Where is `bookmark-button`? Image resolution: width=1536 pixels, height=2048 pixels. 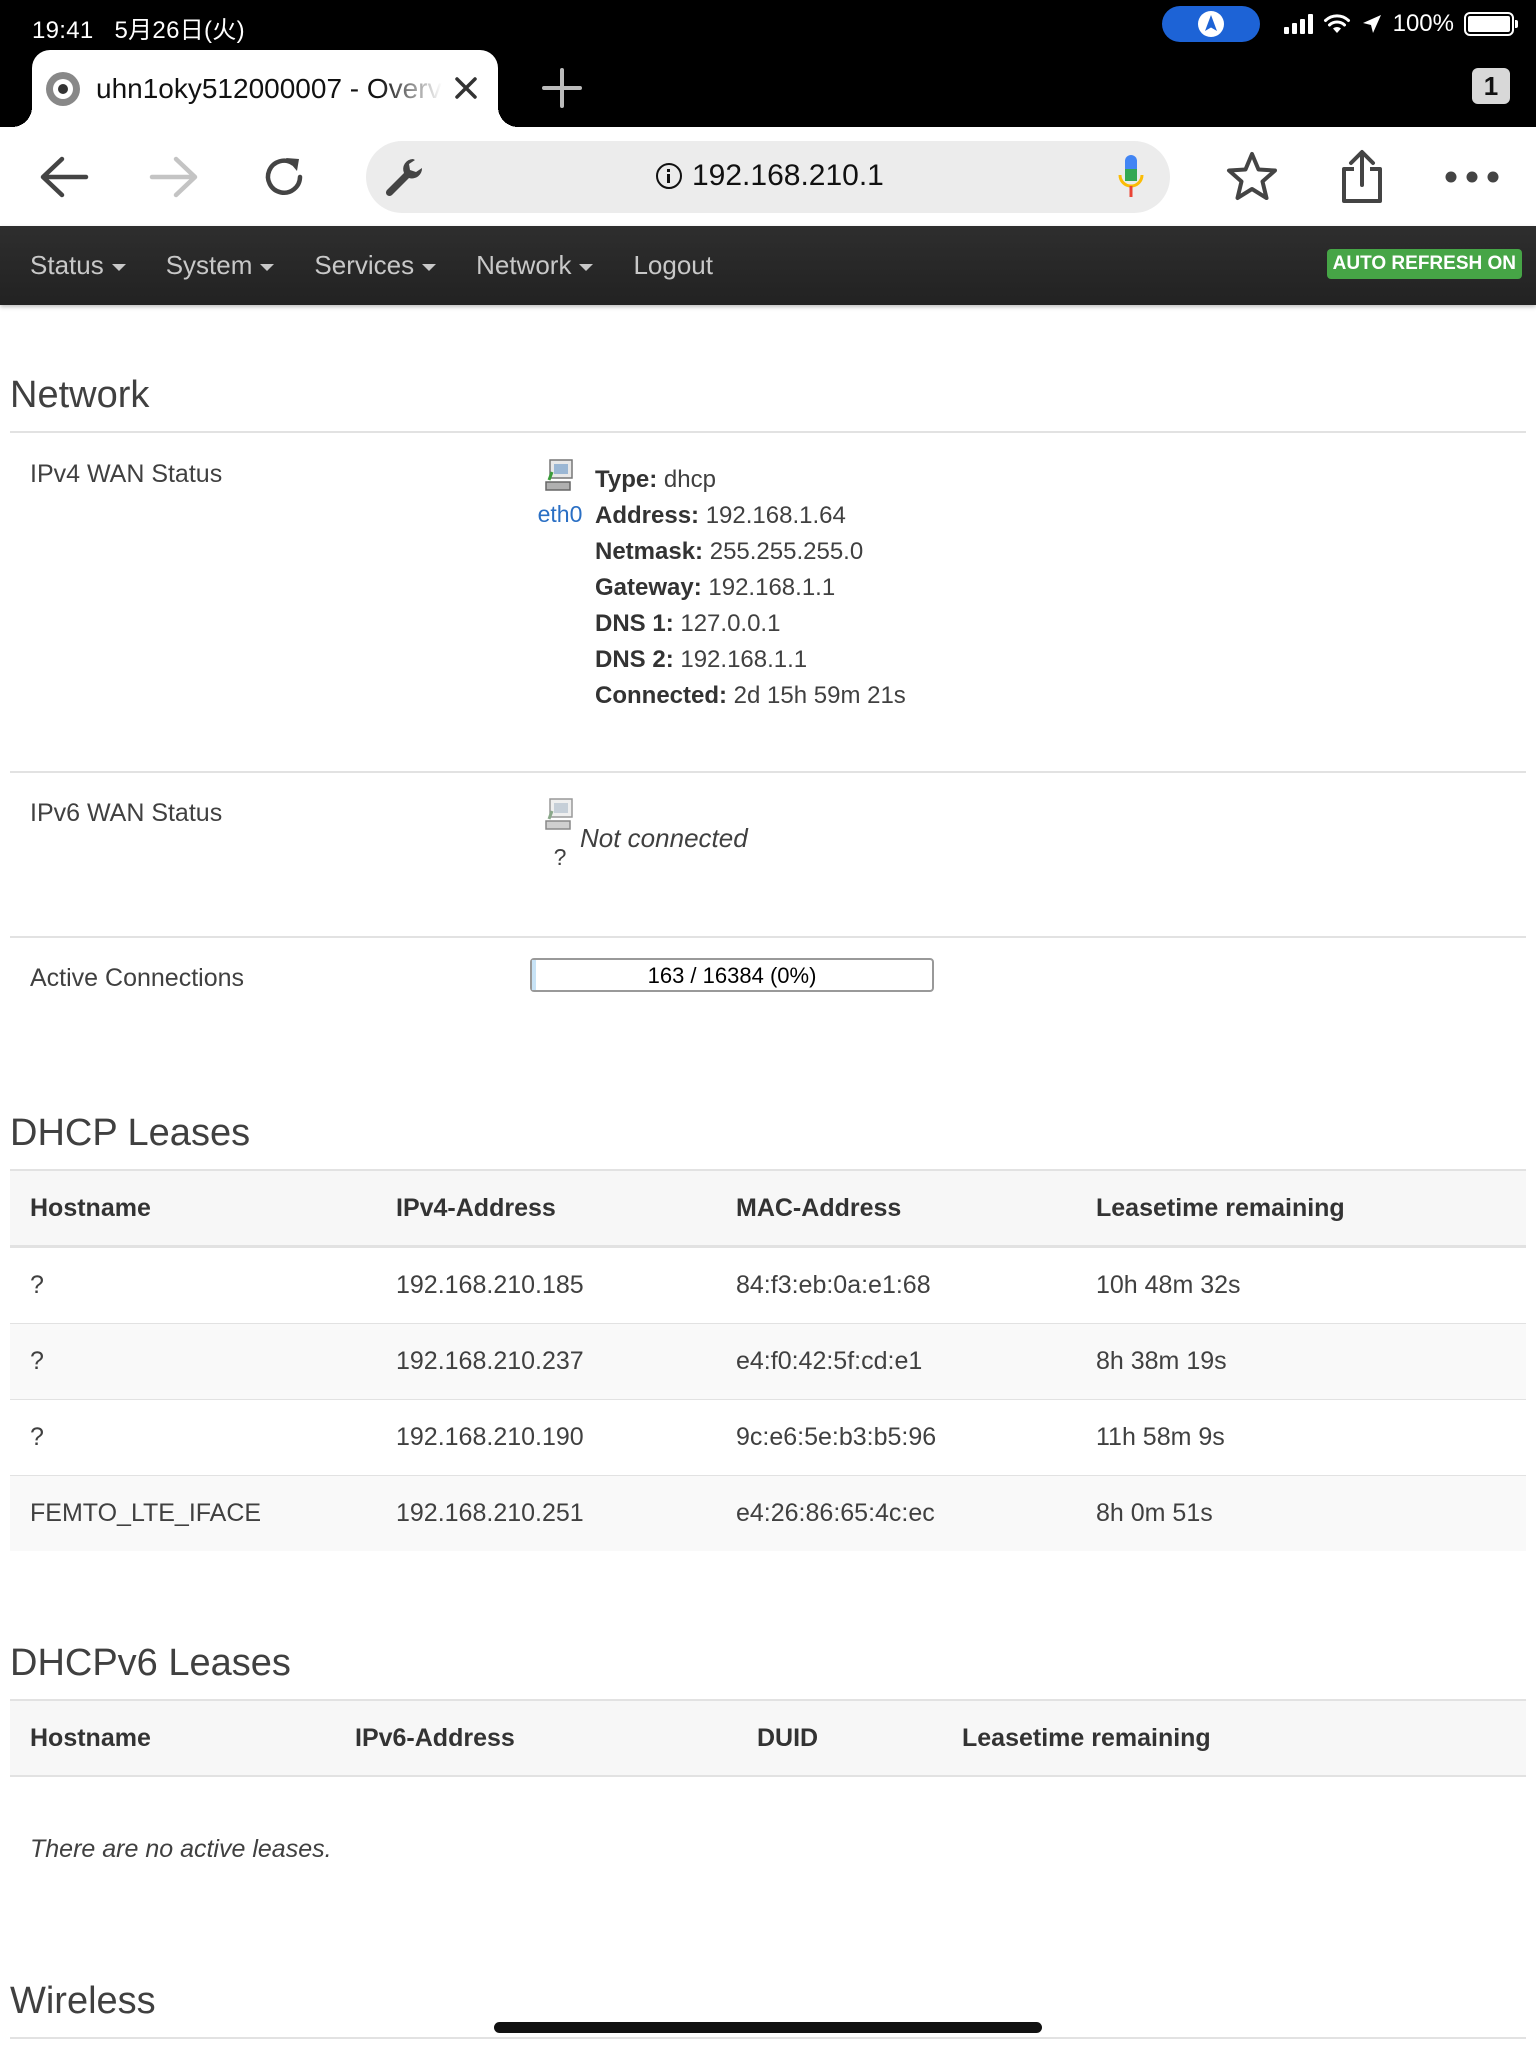
bookmark-button is located at coordinates (1252, 177).